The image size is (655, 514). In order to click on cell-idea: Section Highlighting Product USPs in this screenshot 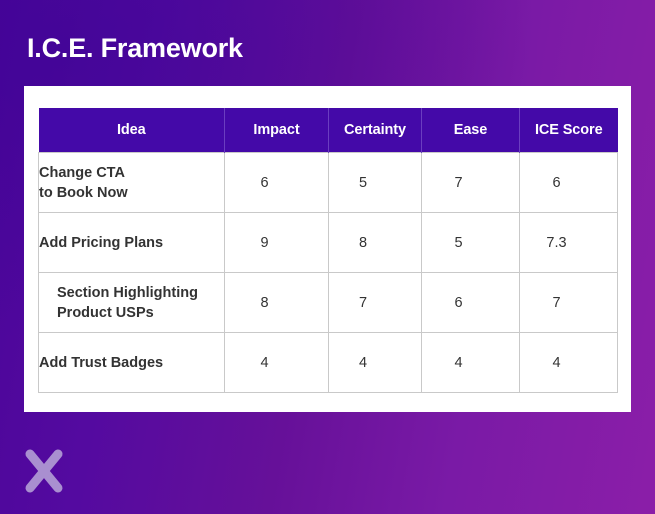, I will do `click(131, 302)`.